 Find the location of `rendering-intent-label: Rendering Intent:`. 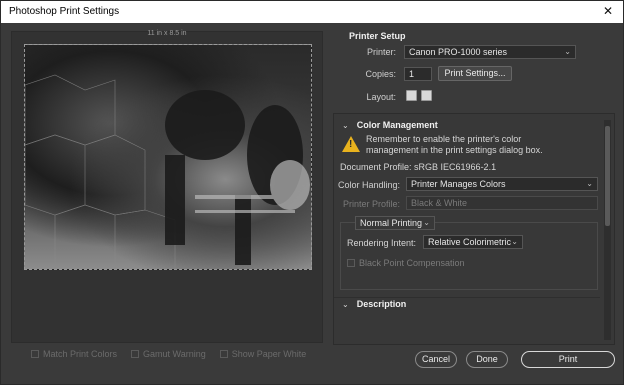

rendering-intent-label: Rendering Intent: is located at coordinates (382, 243).